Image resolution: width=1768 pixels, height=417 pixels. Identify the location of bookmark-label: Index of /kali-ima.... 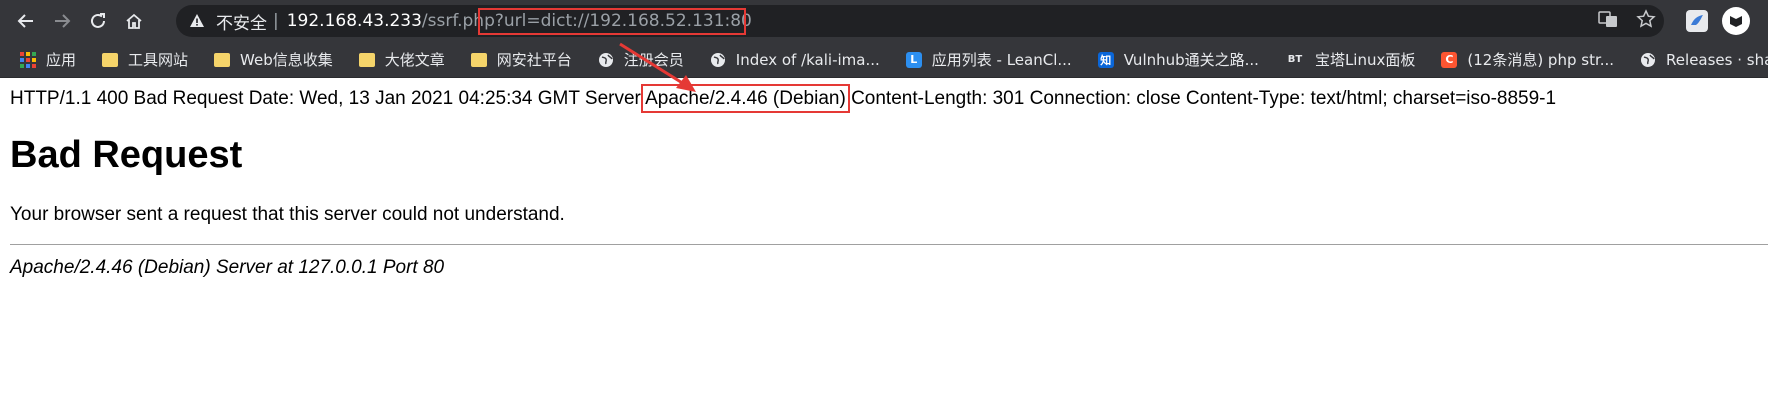
(807, 59).